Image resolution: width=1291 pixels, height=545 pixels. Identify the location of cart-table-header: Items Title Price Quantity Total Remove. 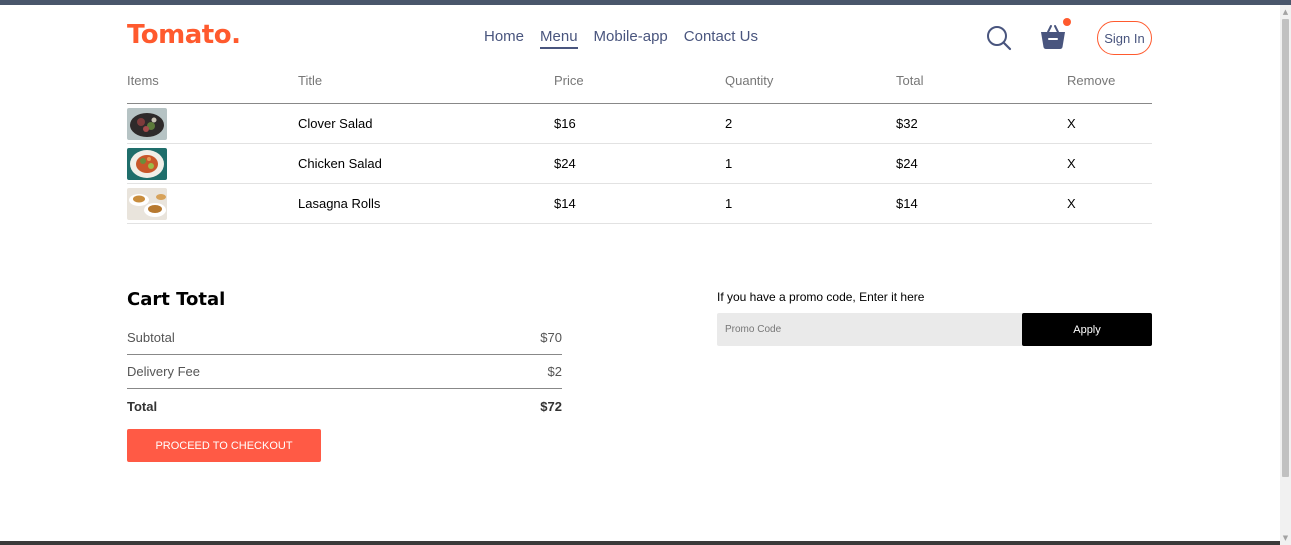
(639, 88).